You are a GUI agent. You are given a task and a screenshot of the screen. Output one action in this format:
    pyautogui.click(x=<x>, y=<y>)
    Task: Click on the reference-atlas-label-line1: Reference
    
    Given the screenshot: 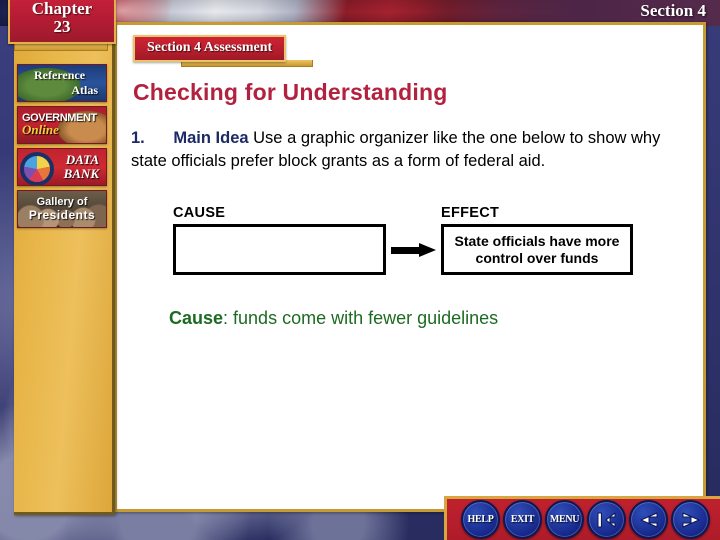 What is the action you would take?
    pyautogui.click(x=60, y=75)
    